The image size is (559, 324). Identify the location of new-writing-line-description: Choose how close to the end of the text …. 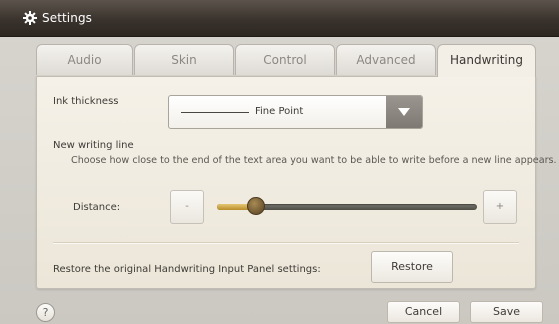
(314, 160).